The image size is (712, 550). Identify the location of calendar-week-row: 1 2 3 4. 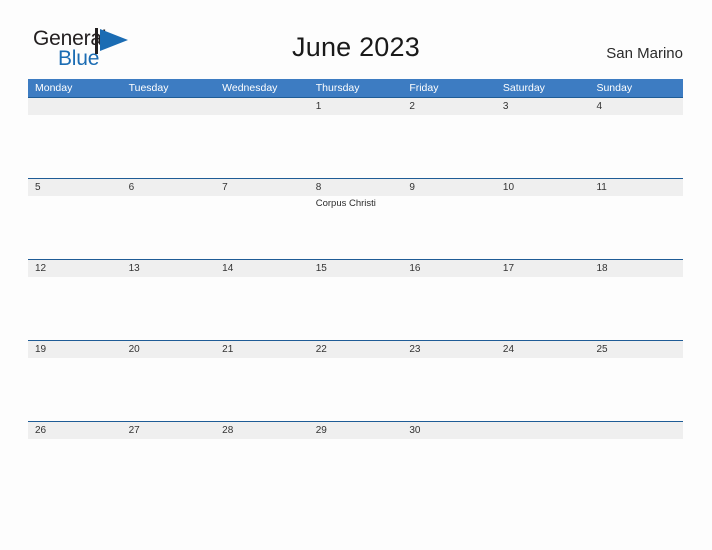
(355, 138).